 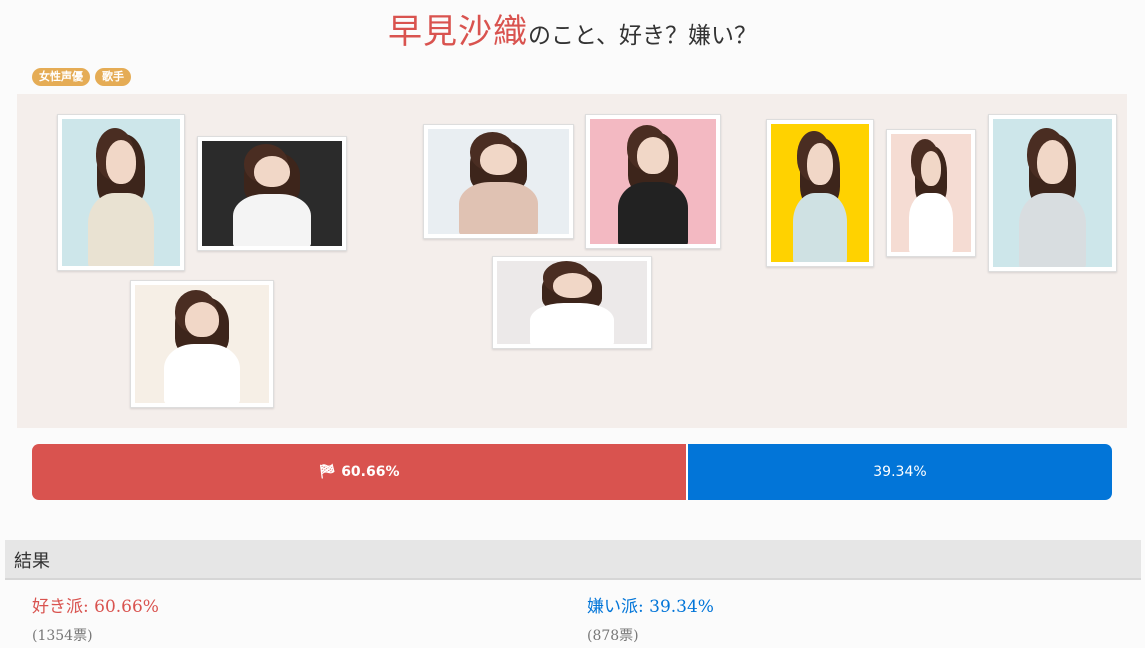 I want to click on dislike-vote-count: (878票), so click(x=613, y=636).